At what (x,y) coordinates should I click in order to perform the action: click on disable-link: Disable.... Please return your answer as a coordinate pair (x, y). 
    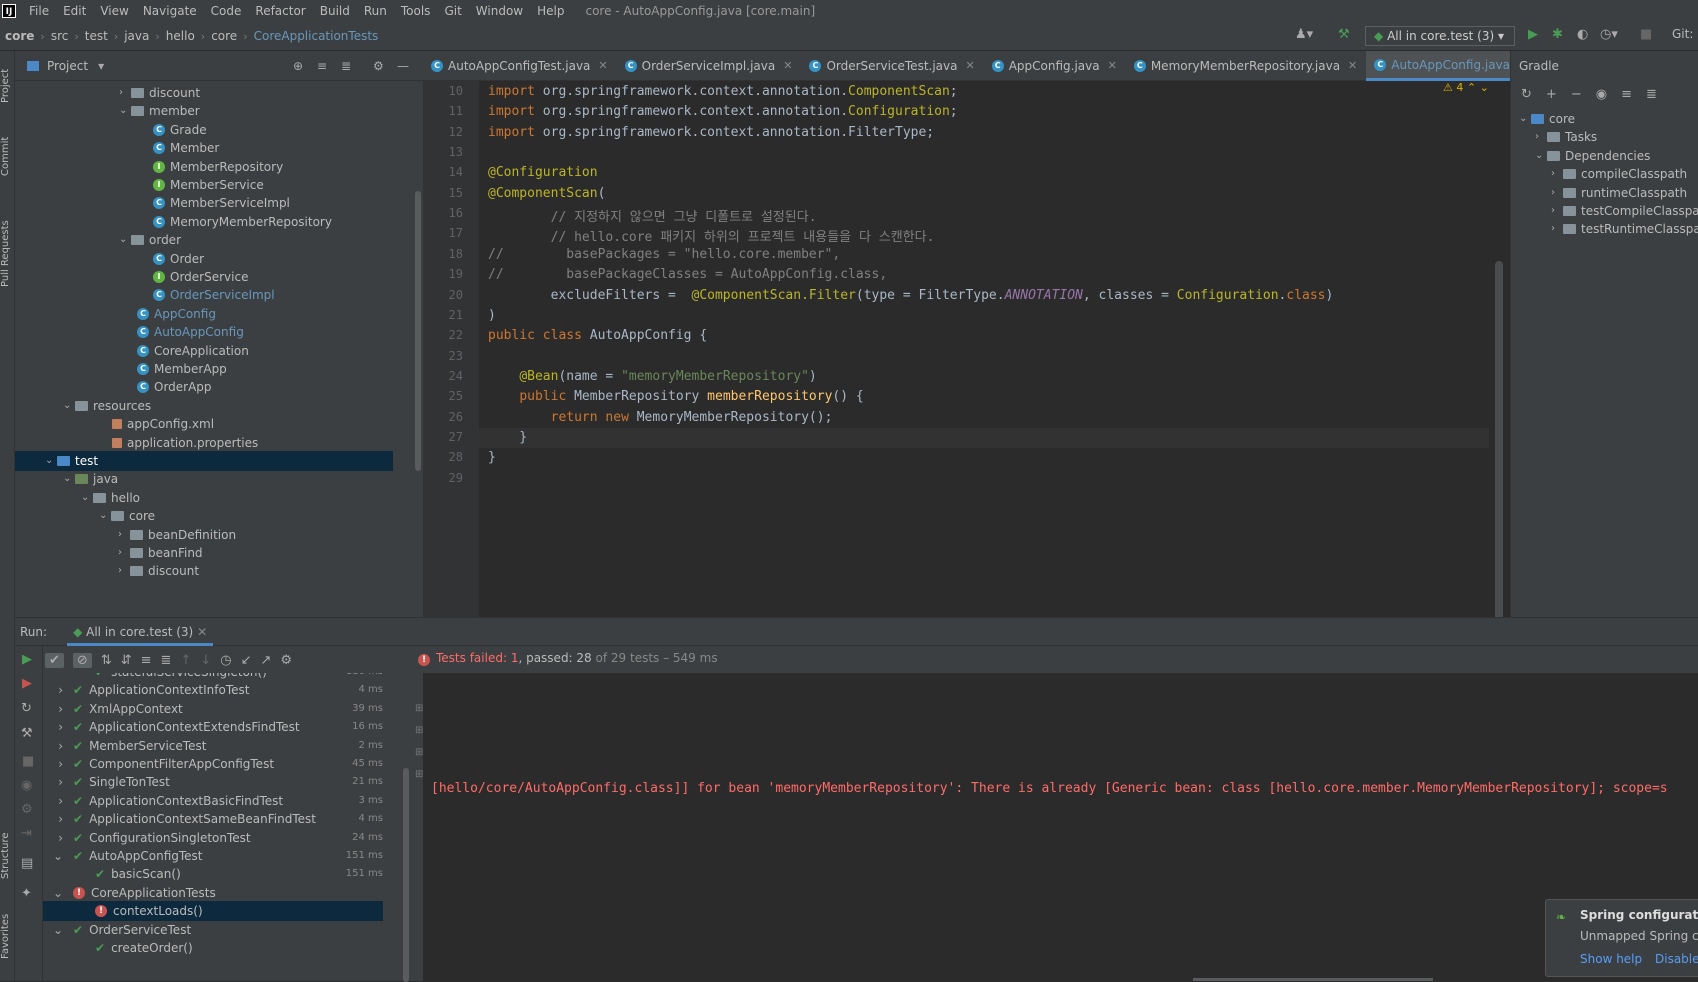
    Looking at the image, I should click on (1676, 959).